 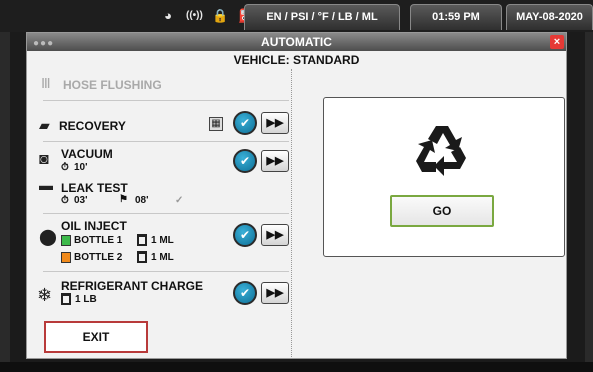 What do you see at coordinates (168, 15) in the screenshot?
I see `gauge-icon: ◕` at bounding box center [168, 15].